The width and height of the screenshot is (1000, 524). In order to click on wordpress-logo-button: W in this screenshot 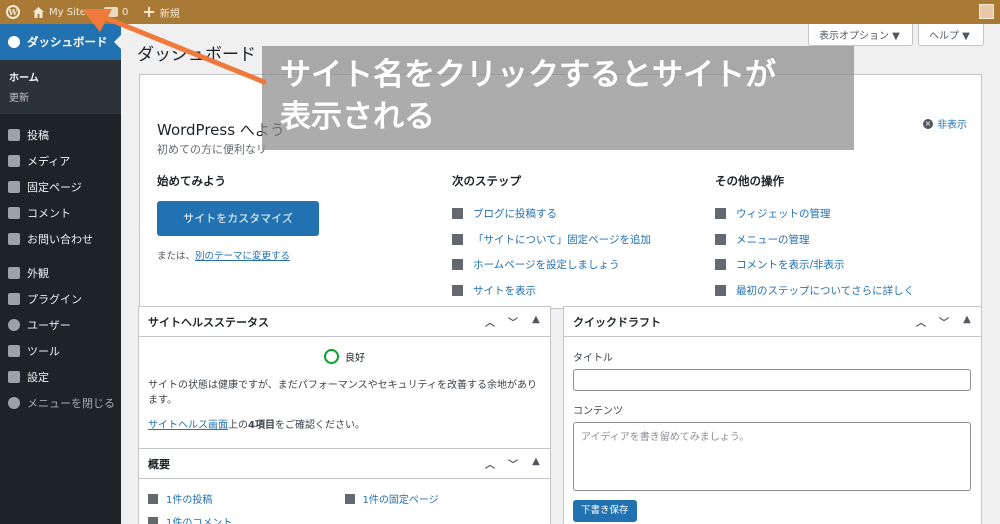, I will do `click(13, 12)`.